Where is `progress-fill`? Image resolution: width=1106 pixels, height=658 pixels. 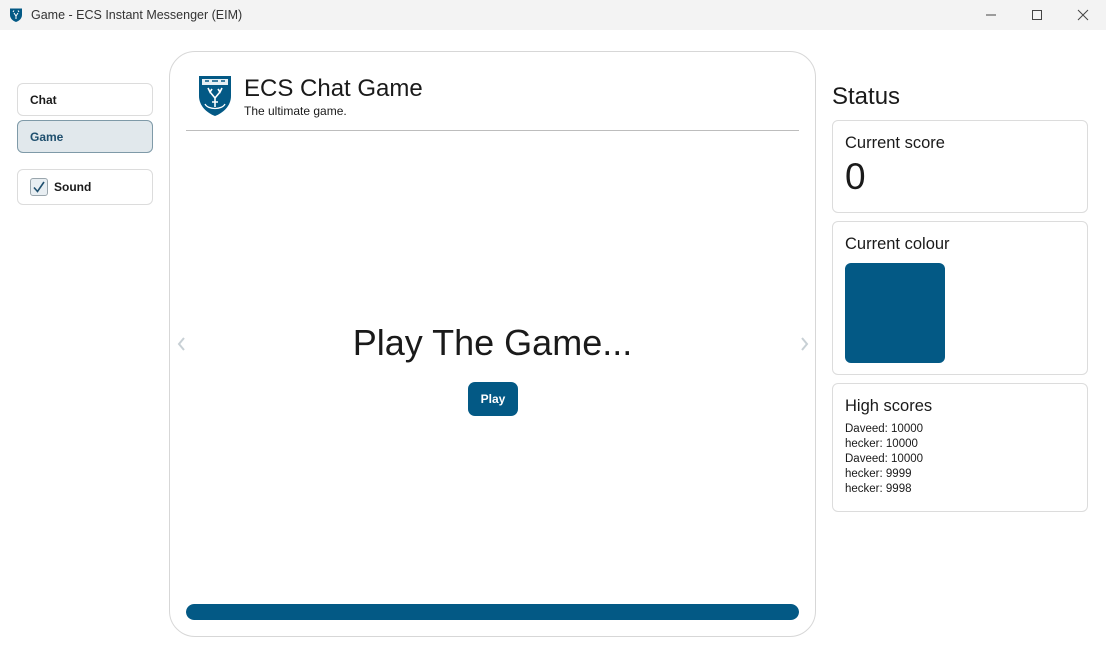
progress-fill is located at coordinates (492, 612).